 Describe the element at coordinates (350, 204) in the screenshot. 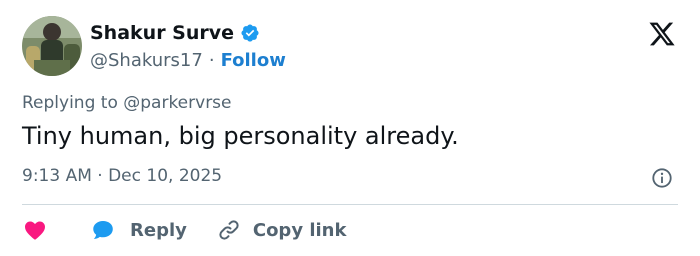

I see `divider` at that location.